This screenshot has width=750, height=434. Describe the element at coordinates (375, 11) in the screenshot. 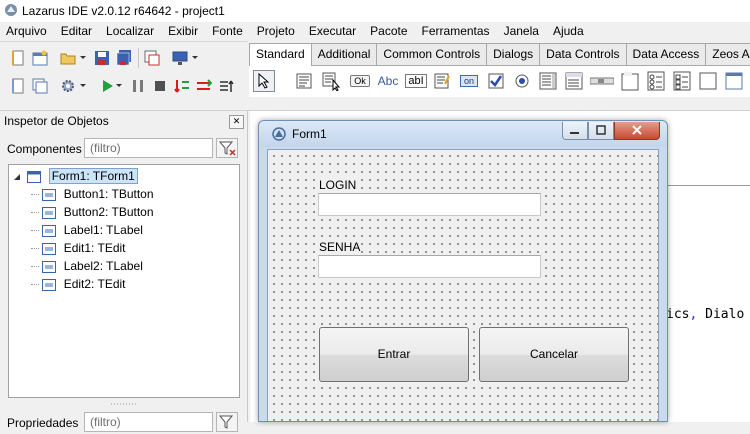

I see `ide-title-bar: Lazarus IDE v2.0.12 r64642 - project1` at that location.